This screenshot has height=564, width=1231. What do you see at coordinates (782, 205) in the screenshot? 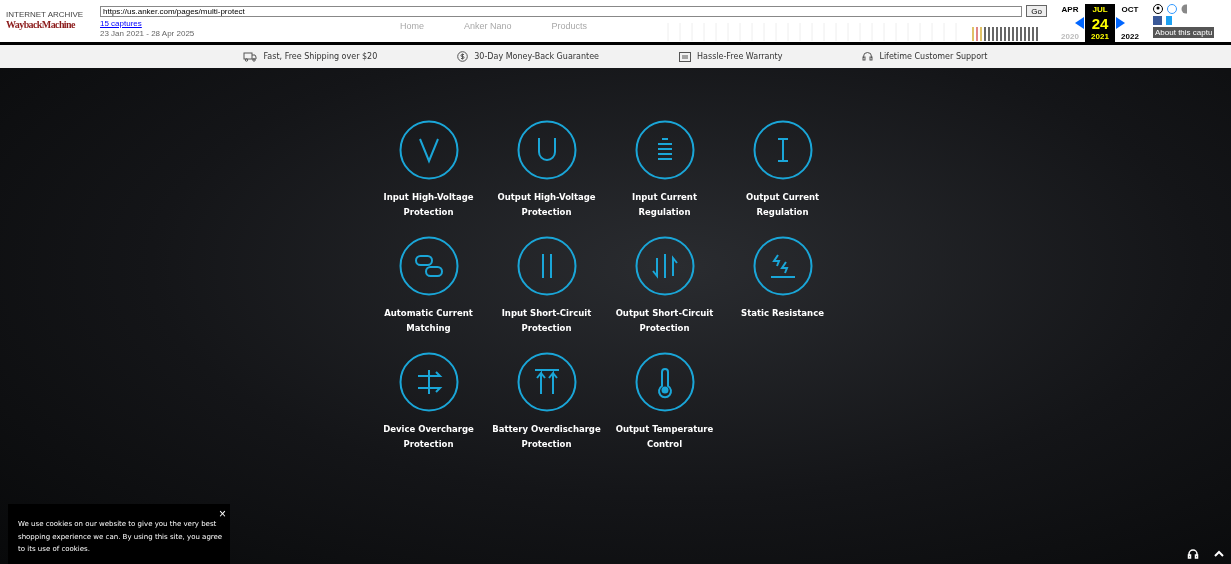
I see `feature-label: Output Current Regulation` at bounding box center [782, 205].